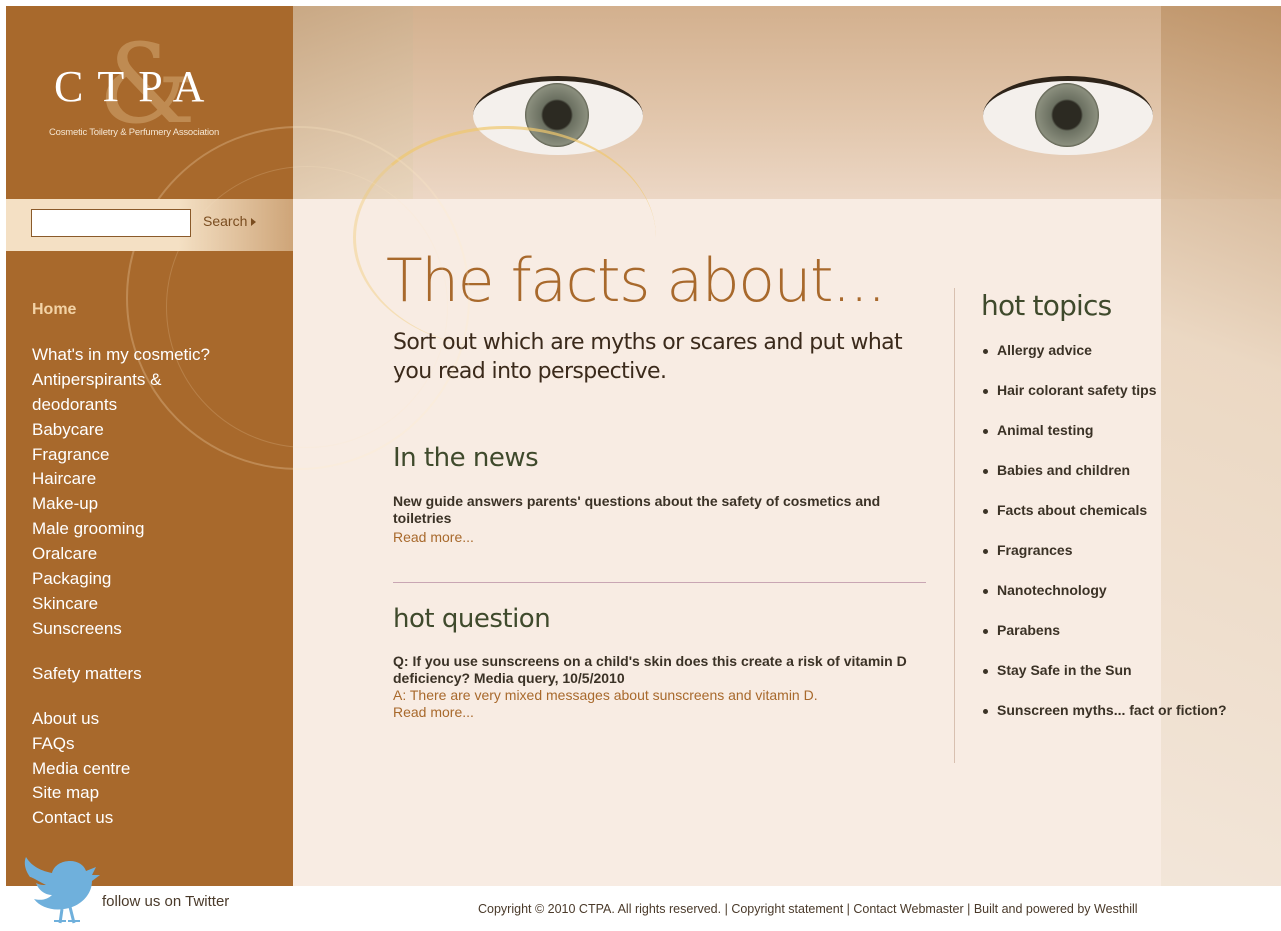 The image size is (1281, 931). What do you see at coordinates (1068, 115) in the screenshot?
I see `right-eye` at bounding box center [1068, 115].